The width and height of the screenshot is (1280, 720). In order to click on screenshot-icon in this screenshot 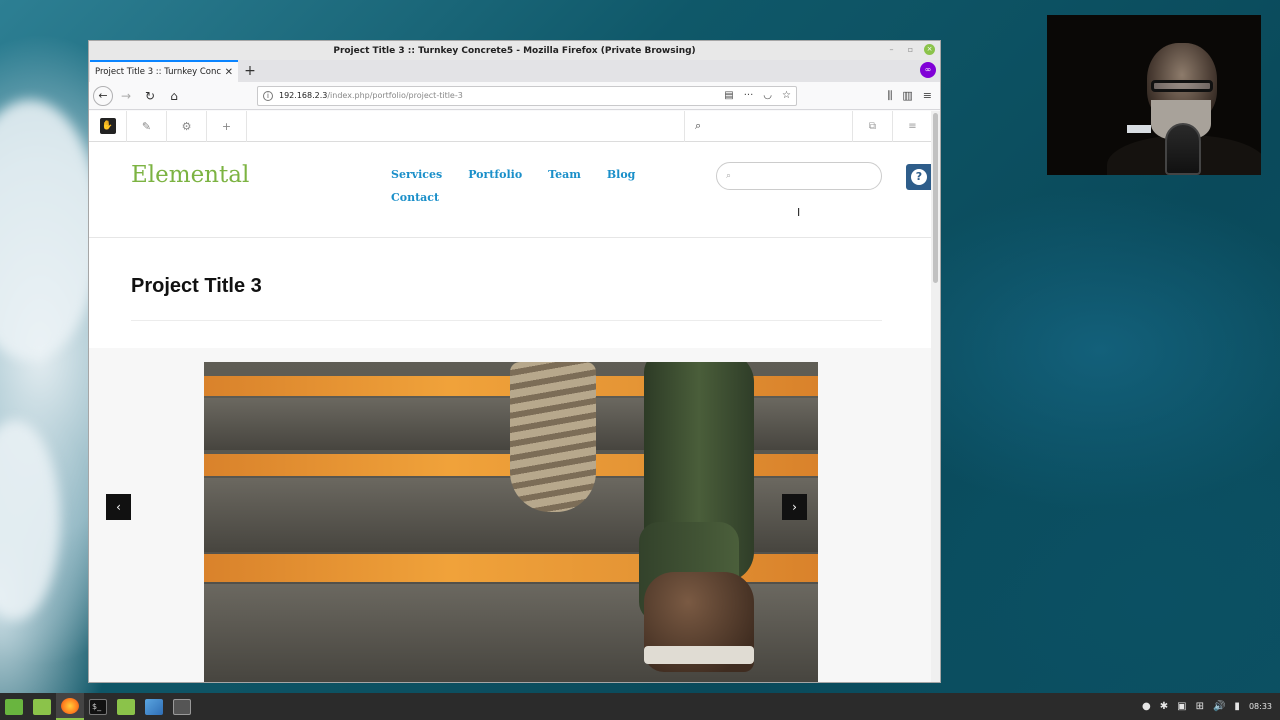, I will do `click(154, 706)`.